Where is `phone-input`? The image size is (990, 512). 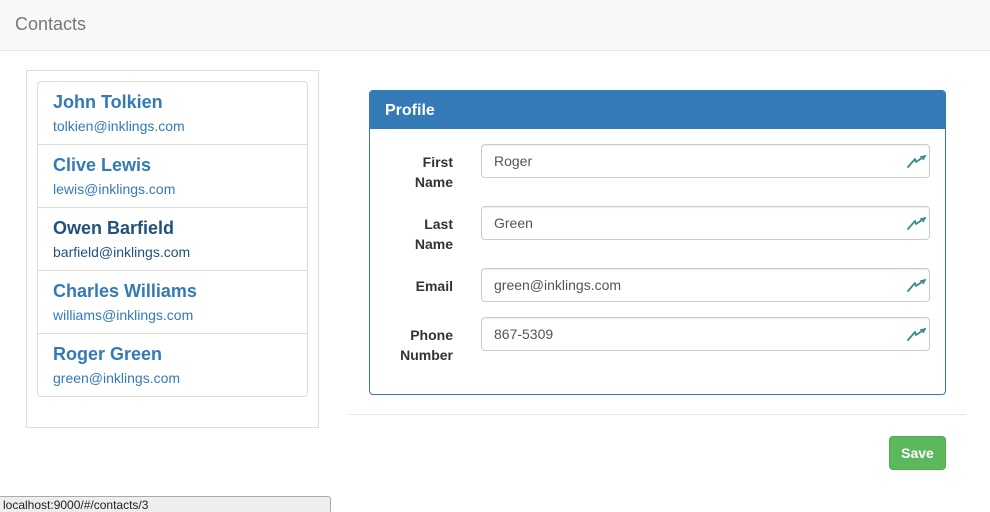 phone-input is located at coordinates (705, 334).